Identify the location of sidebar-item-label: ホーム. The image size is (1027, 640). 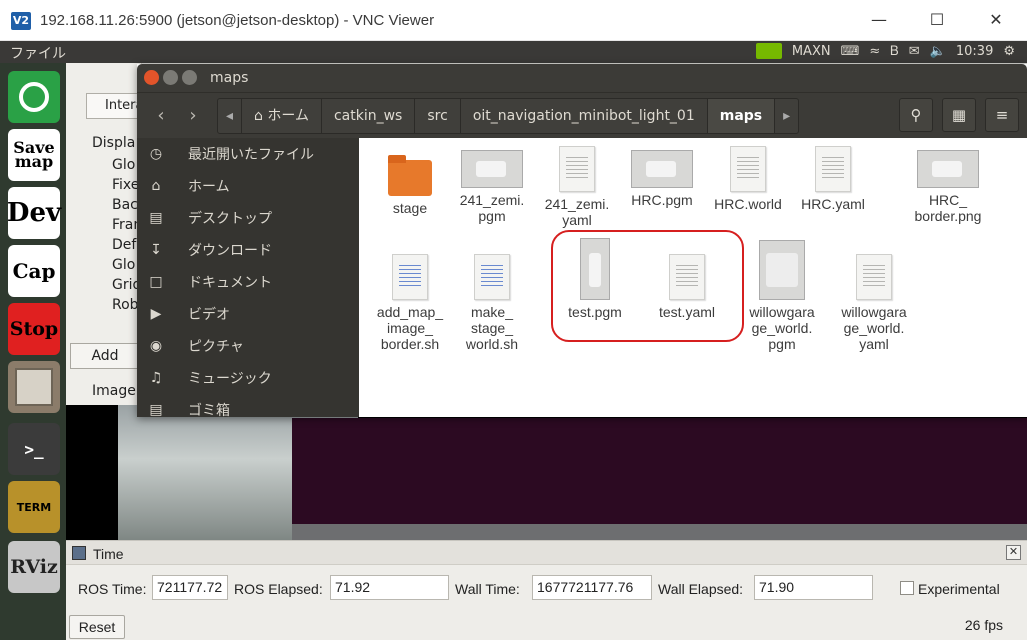
(209, 187).